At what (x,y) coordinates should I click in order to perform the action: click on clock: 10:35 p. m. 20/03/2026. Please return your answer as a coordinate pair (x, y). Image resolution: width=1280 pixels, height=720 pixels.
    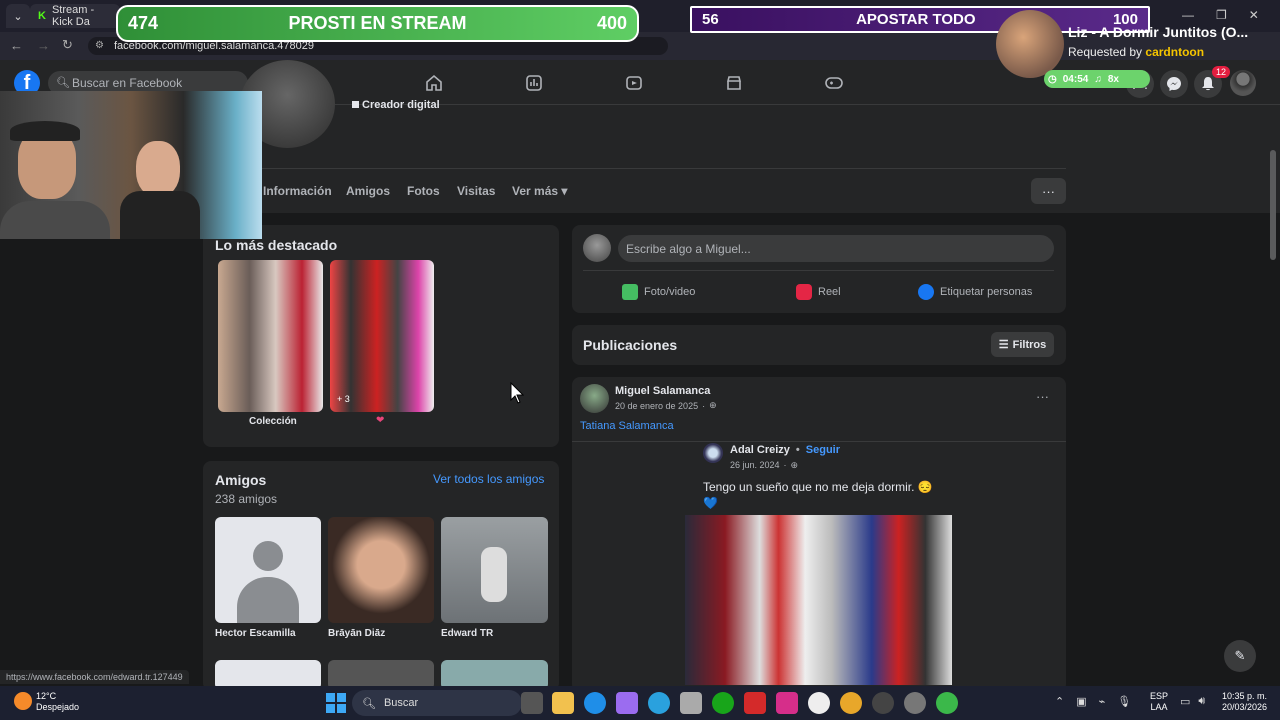
    Looking at the image, I should click on (1244, 702).